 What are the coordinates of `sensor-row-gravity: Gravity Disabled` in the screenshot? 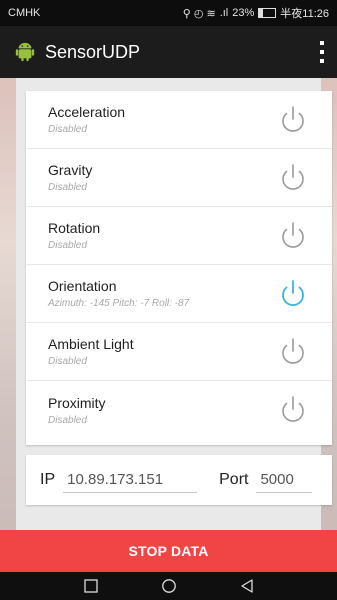 It's located at (179, 178).